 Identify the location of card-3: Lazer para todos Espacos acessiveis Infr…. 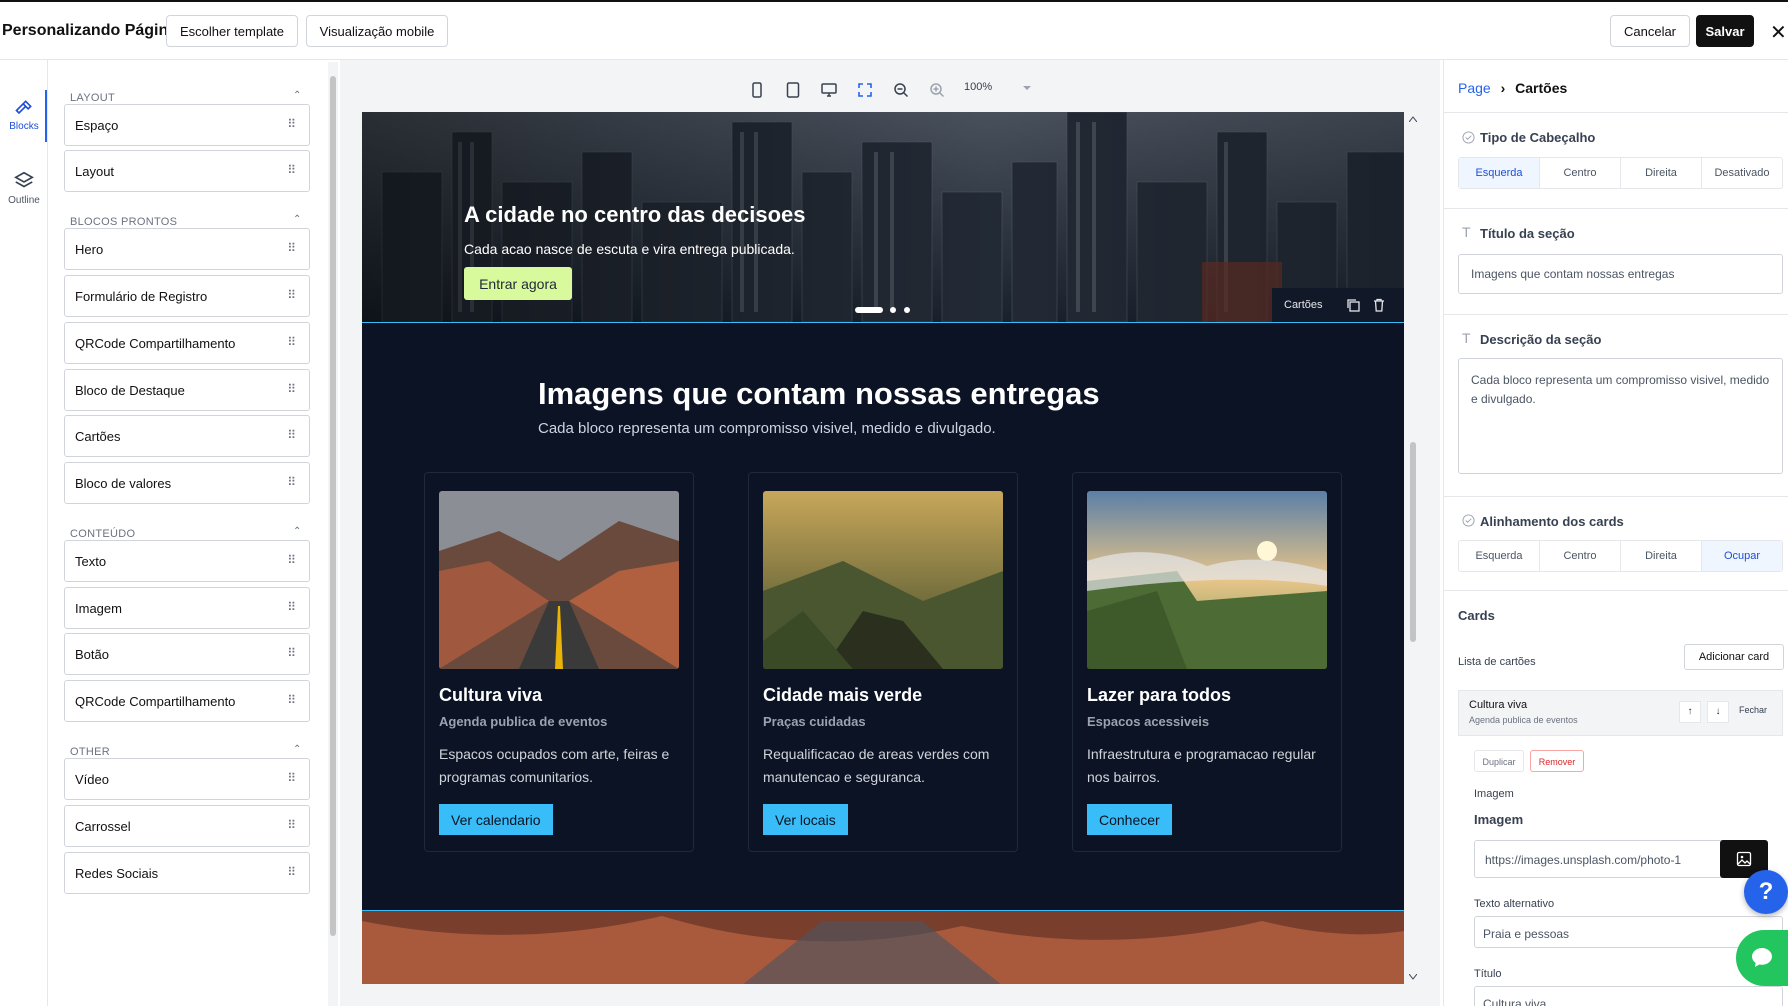
(1207, 662).